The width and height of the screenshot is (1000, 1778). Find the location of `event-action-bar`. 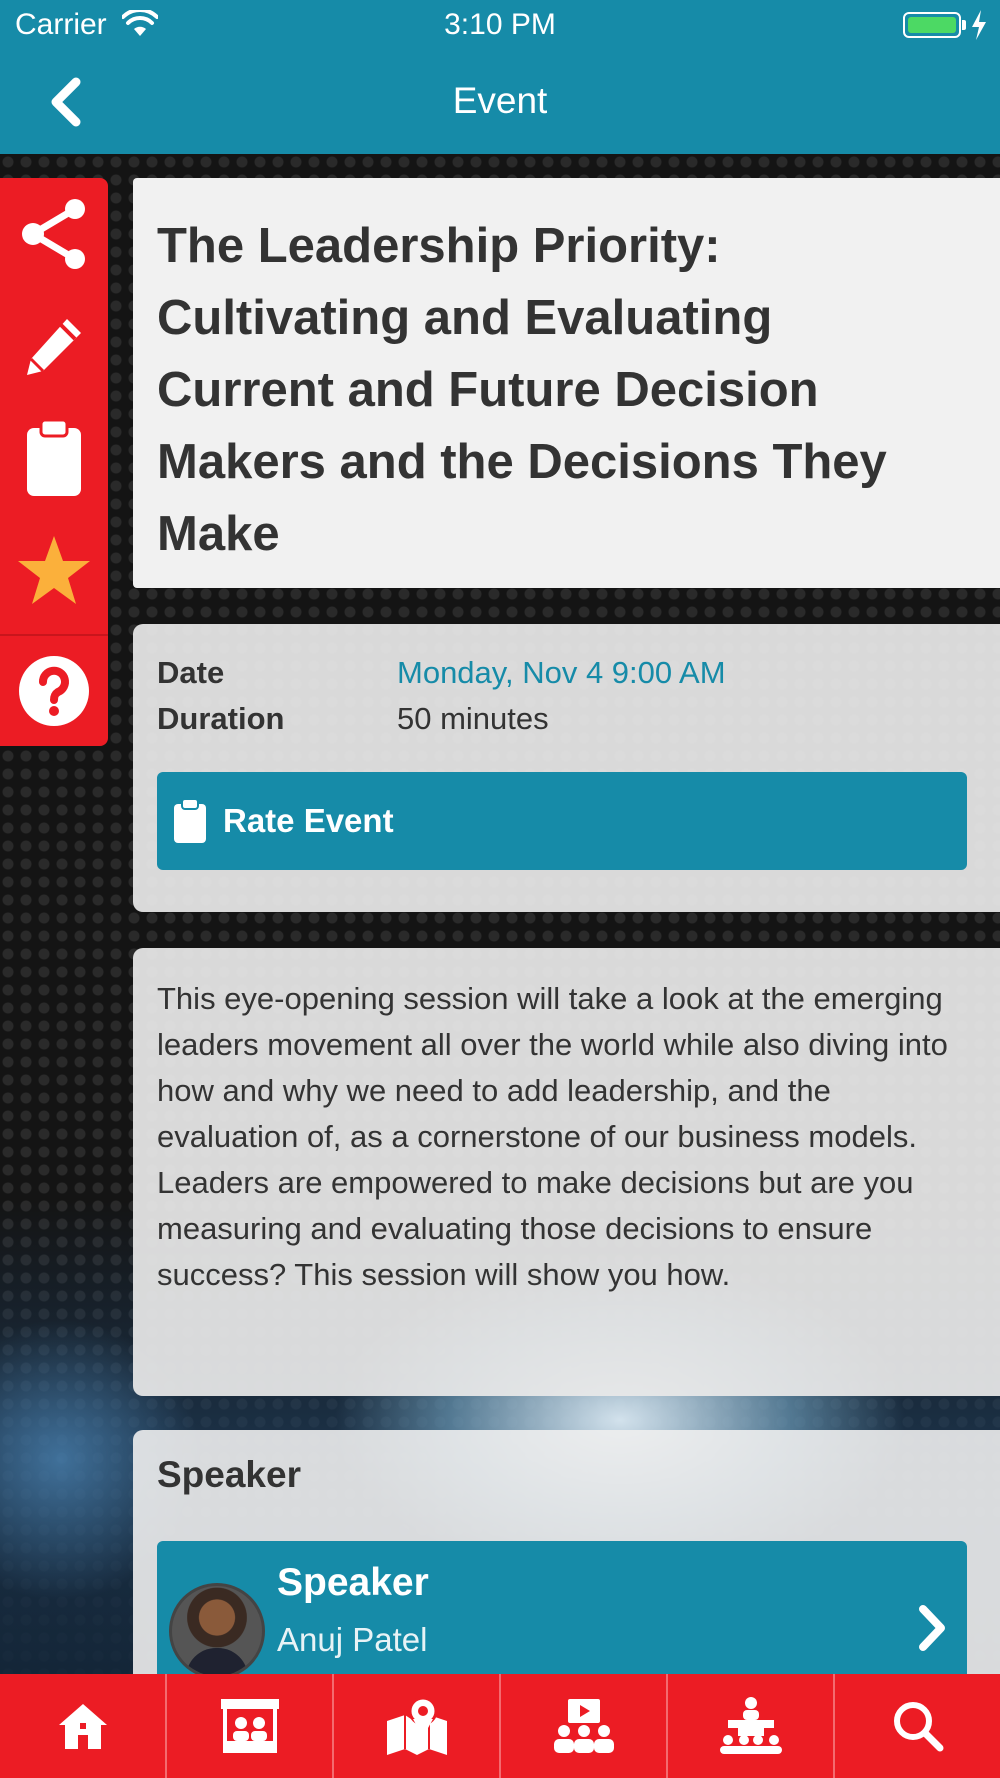

event-action-bar is located at coordinates (54, 462).